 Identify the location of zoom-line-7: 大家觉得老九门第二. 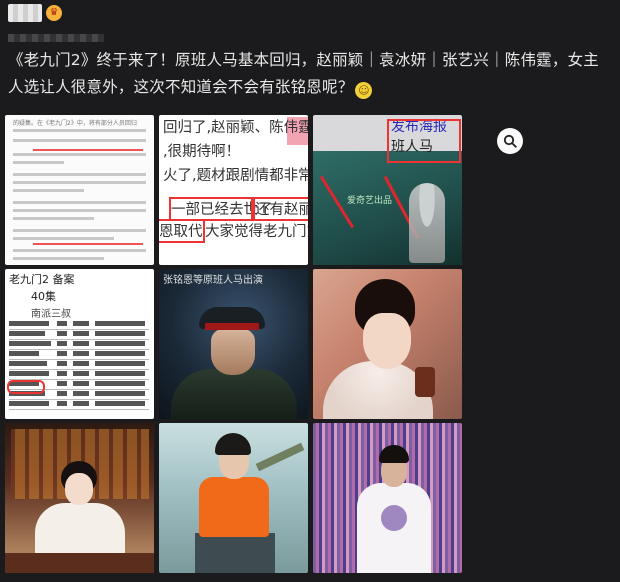
(256, 232).